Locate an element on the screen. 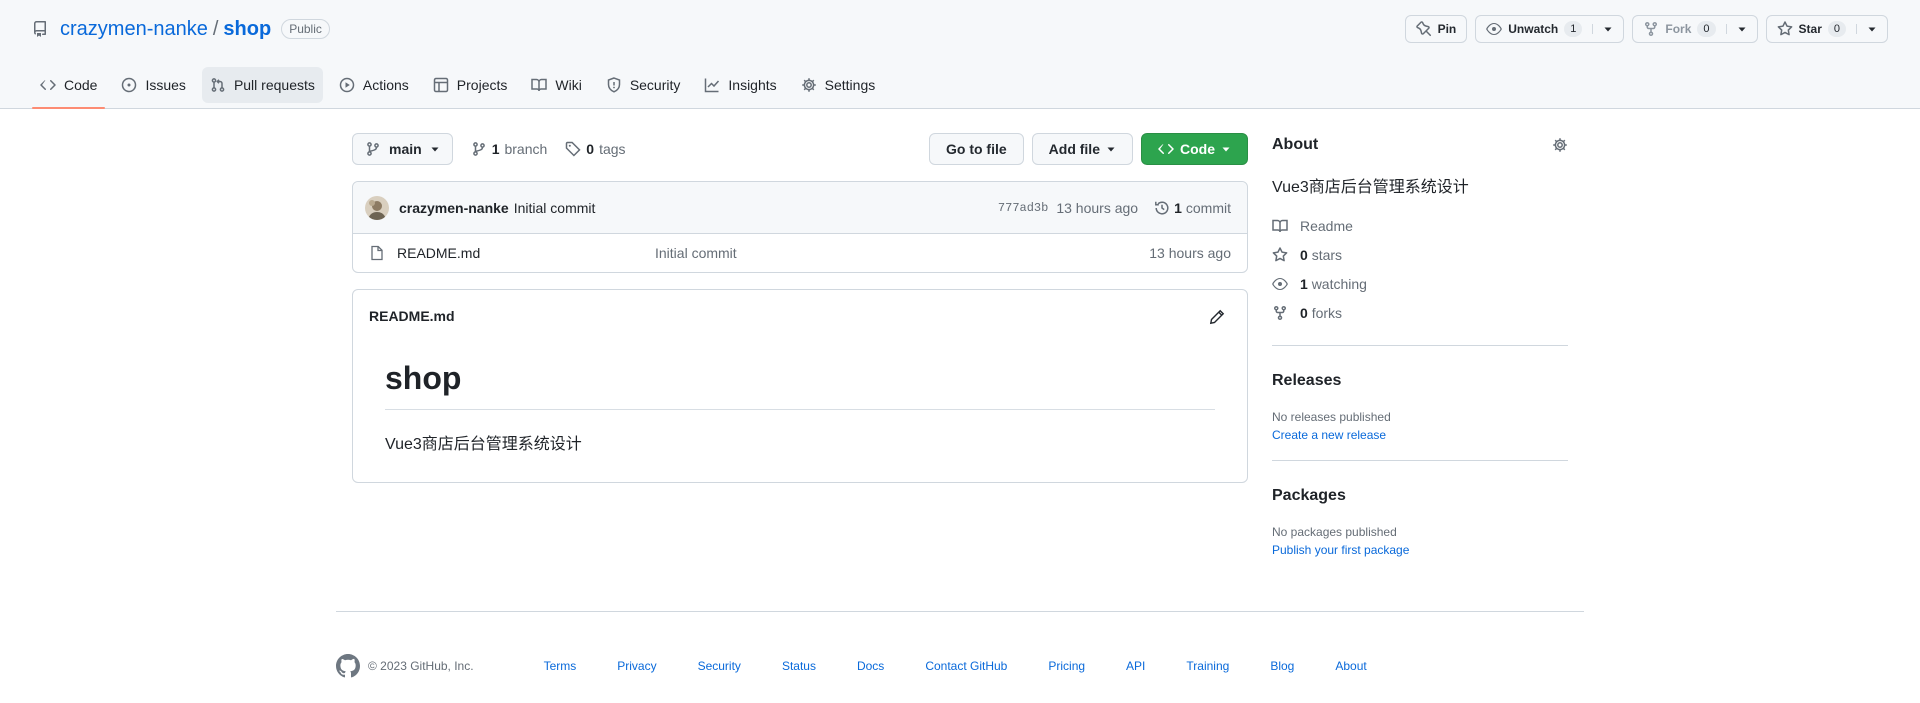  footer-link-contact: Contact GitHub is located at coordinates (966, 666).